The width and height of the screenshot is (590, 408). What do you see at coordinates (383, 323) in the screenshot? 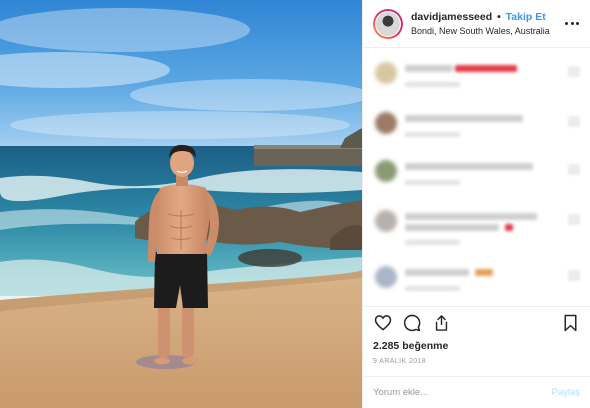
I see `heart-icon` at bounding box center [383, 323].